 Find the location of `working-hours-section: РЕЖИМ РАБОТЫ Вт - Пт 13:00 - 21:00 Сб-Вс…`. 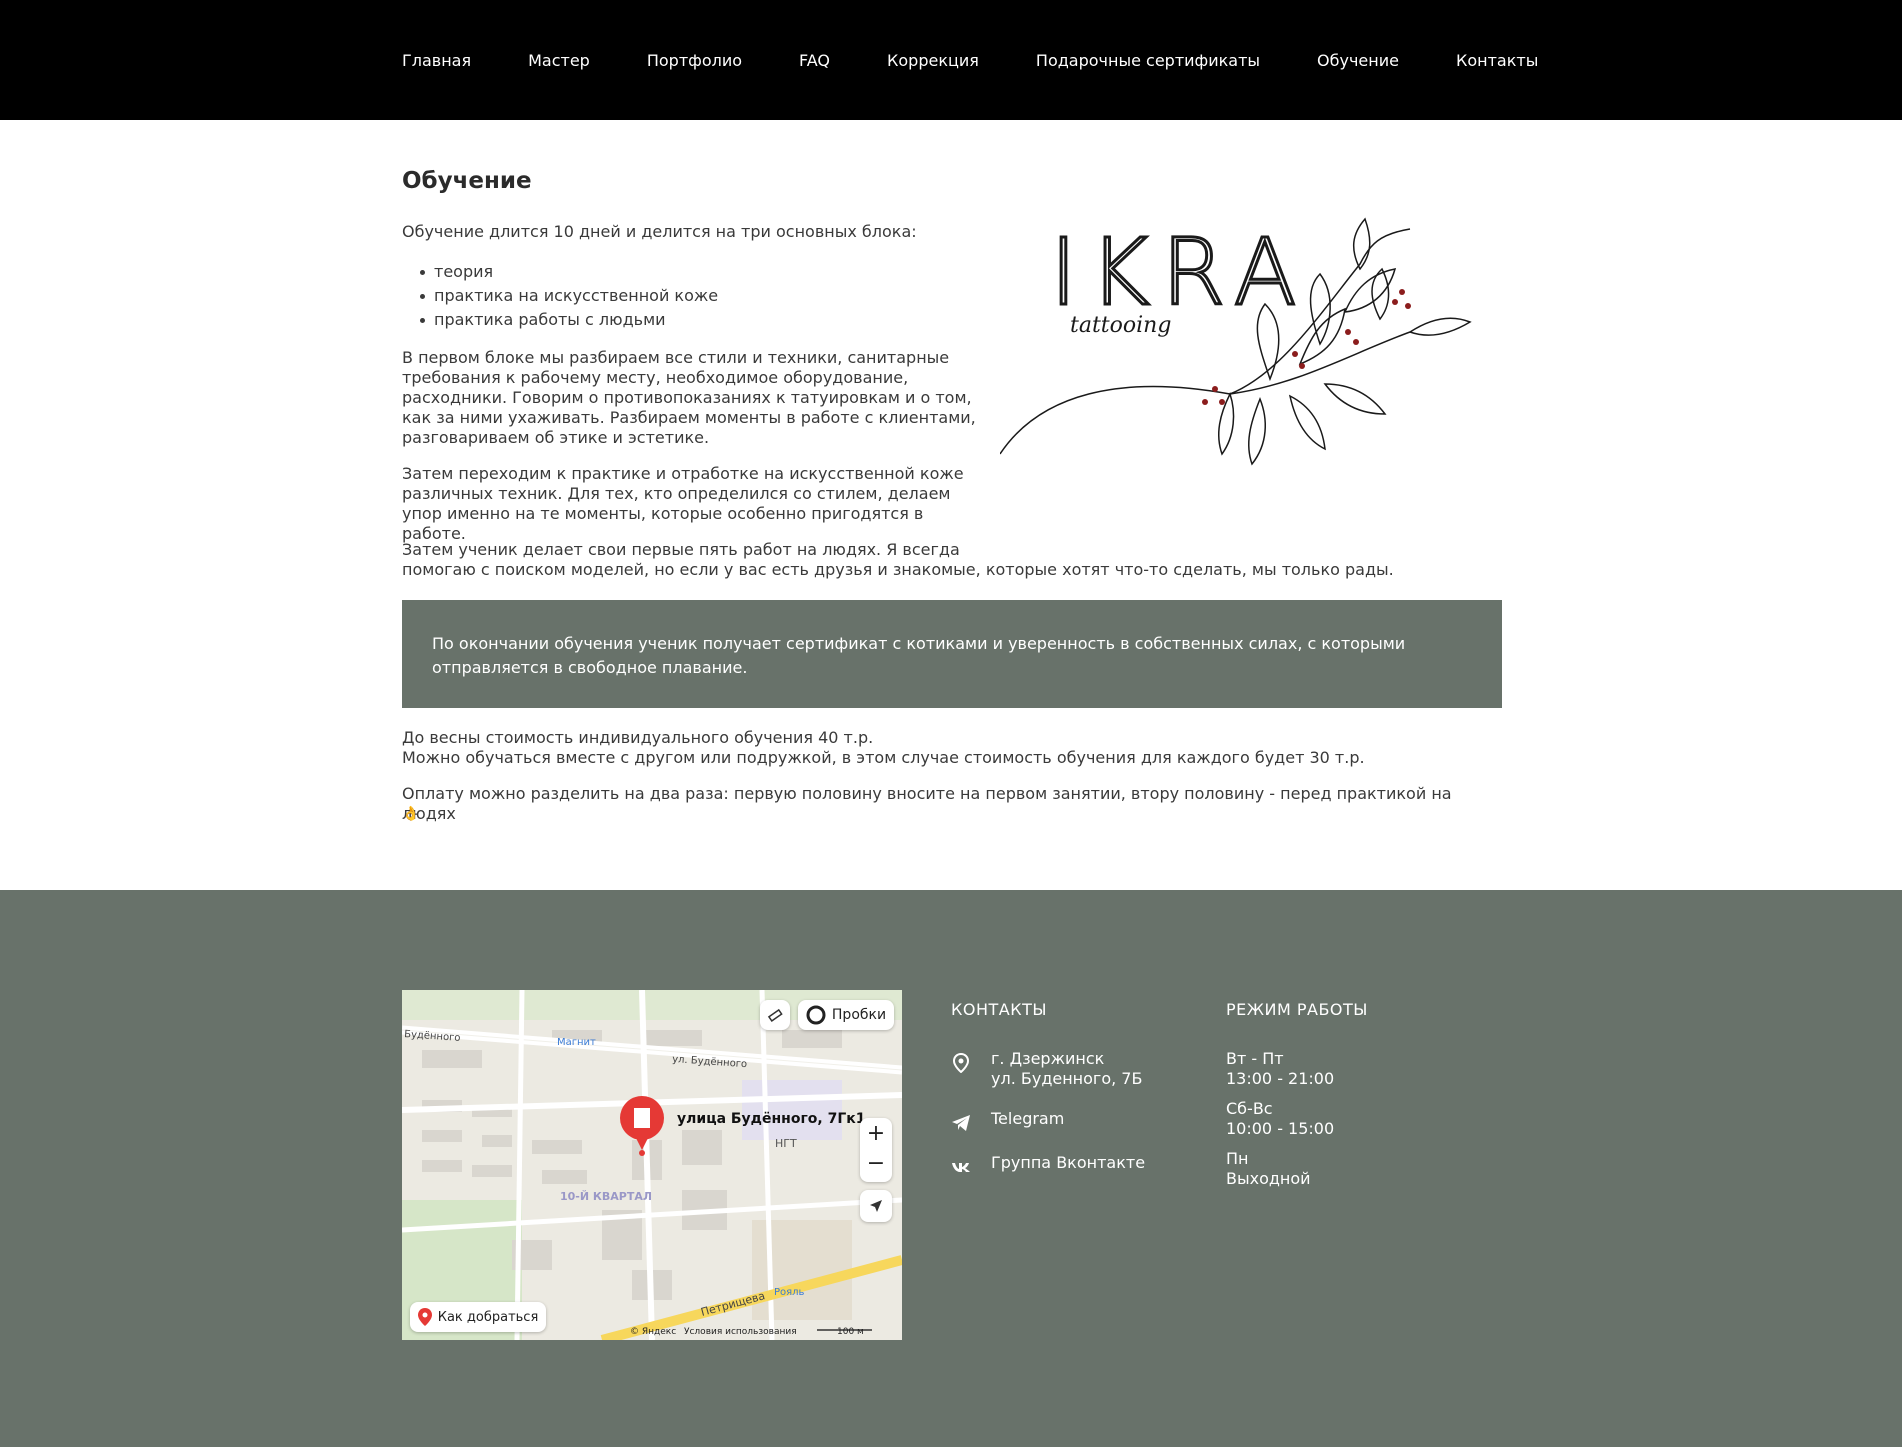

working-hours-section: РЕЖИМ РАБОТЫ Вт - Пт 13:00 - 21:00 Сб-Вс… is located at coordinates (1351, 1099).